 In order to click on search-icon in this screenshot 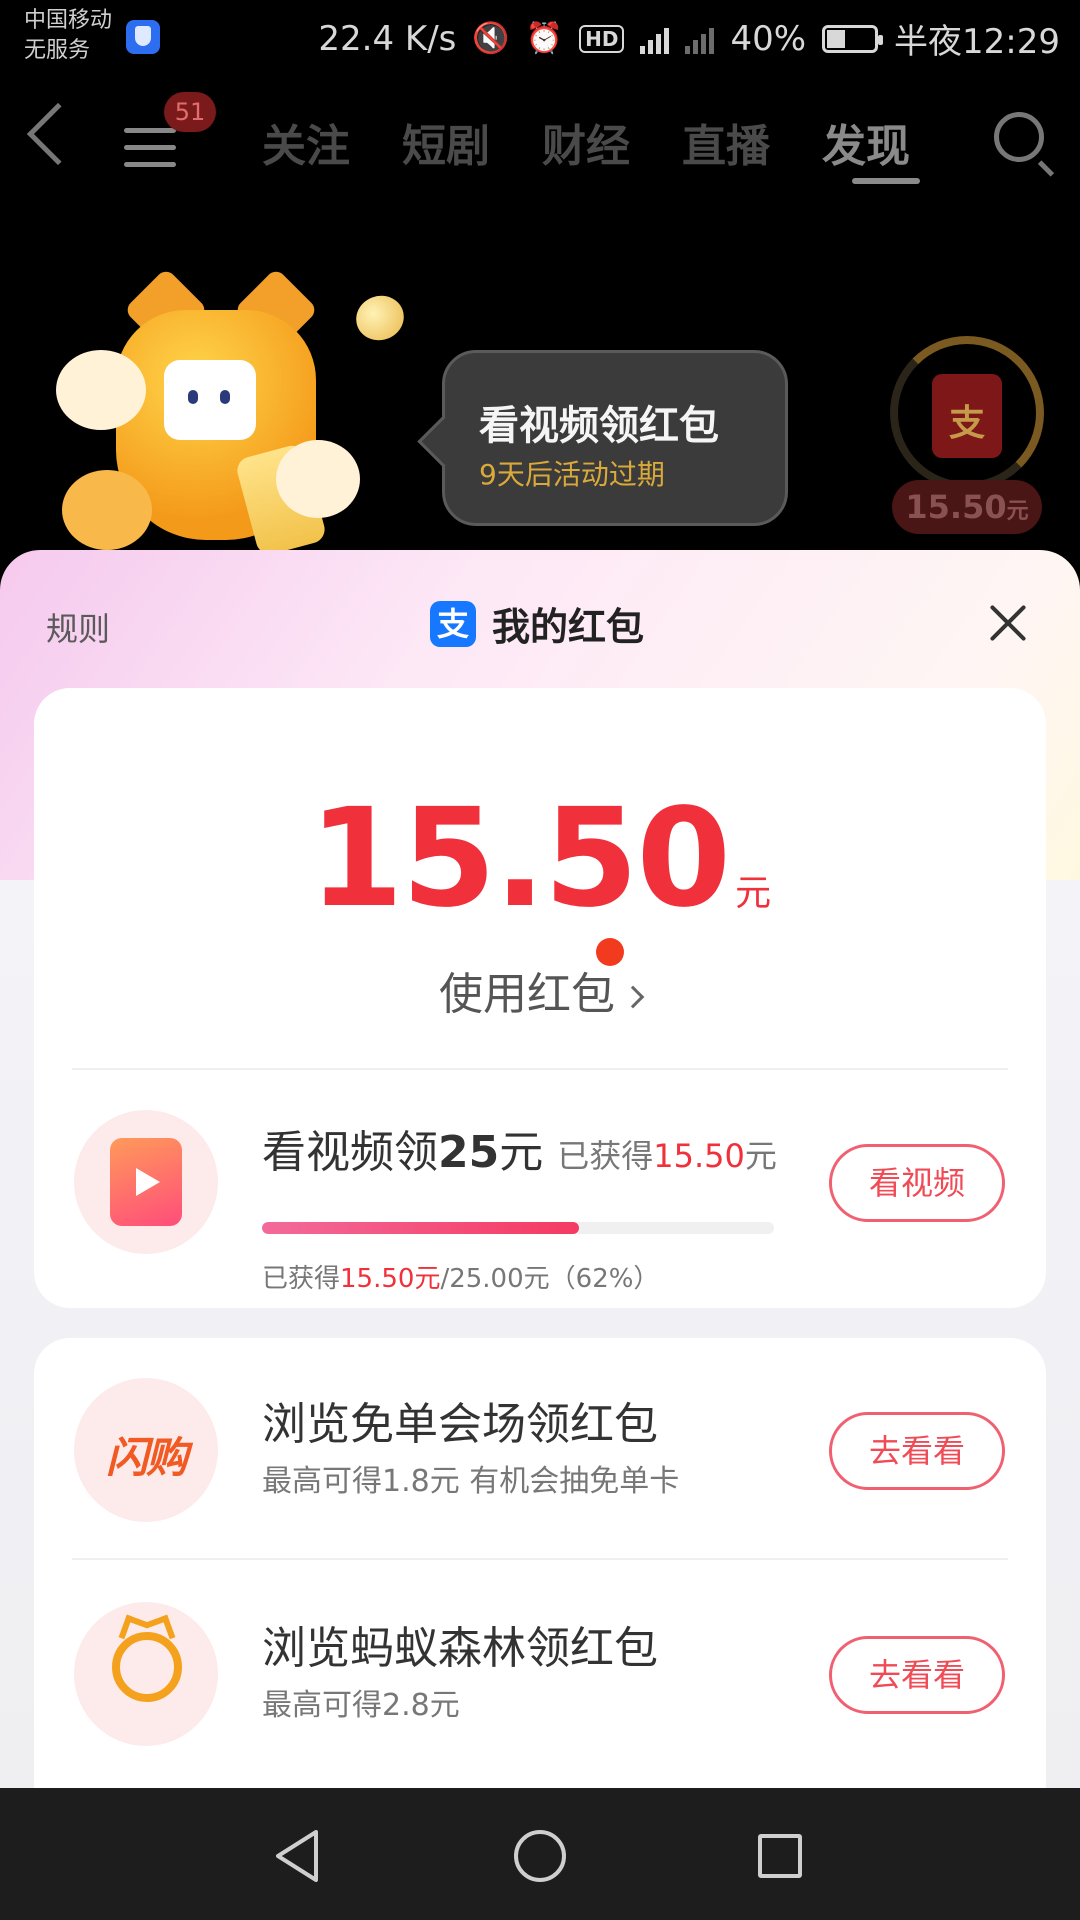, I will do `click(1019, 137)`.